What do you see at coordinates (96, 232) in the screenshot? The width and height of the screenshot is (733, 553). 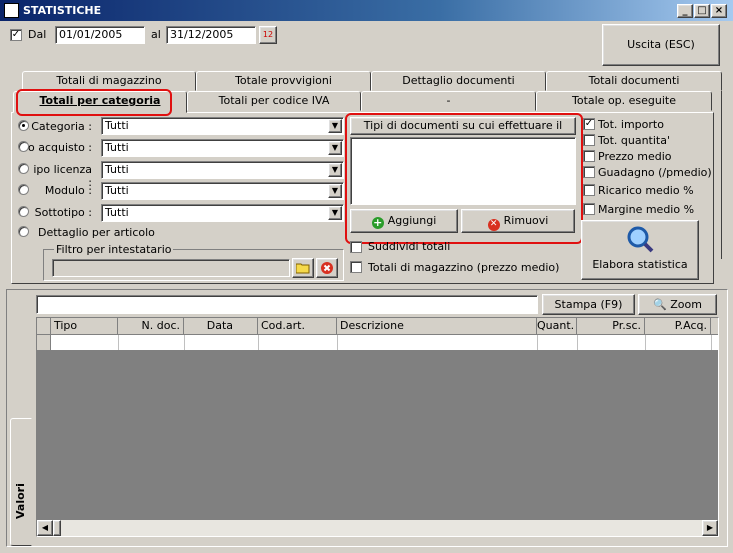 I see `detail-label: Dettaglio per articolo` at bounding box center [96, 232].